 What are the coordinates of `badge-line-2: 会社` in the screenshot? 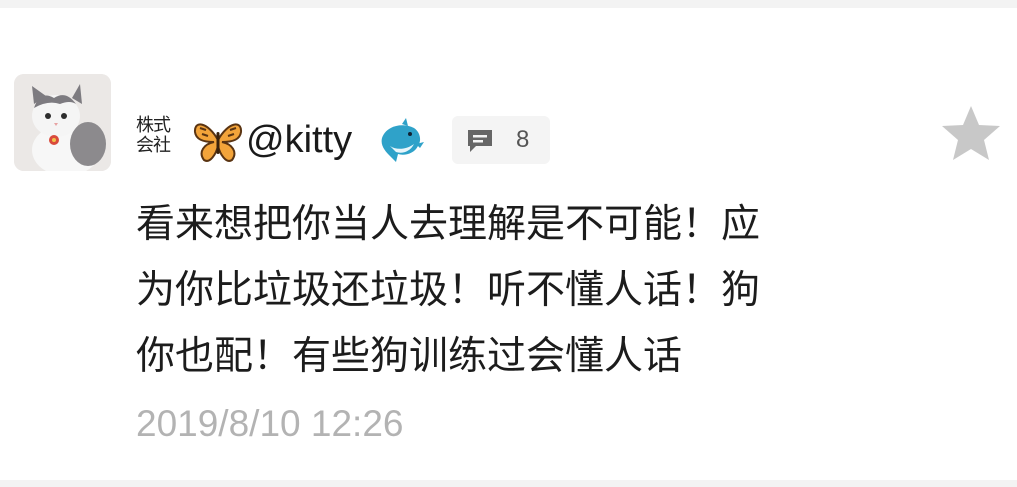 It's located at (153, 145).